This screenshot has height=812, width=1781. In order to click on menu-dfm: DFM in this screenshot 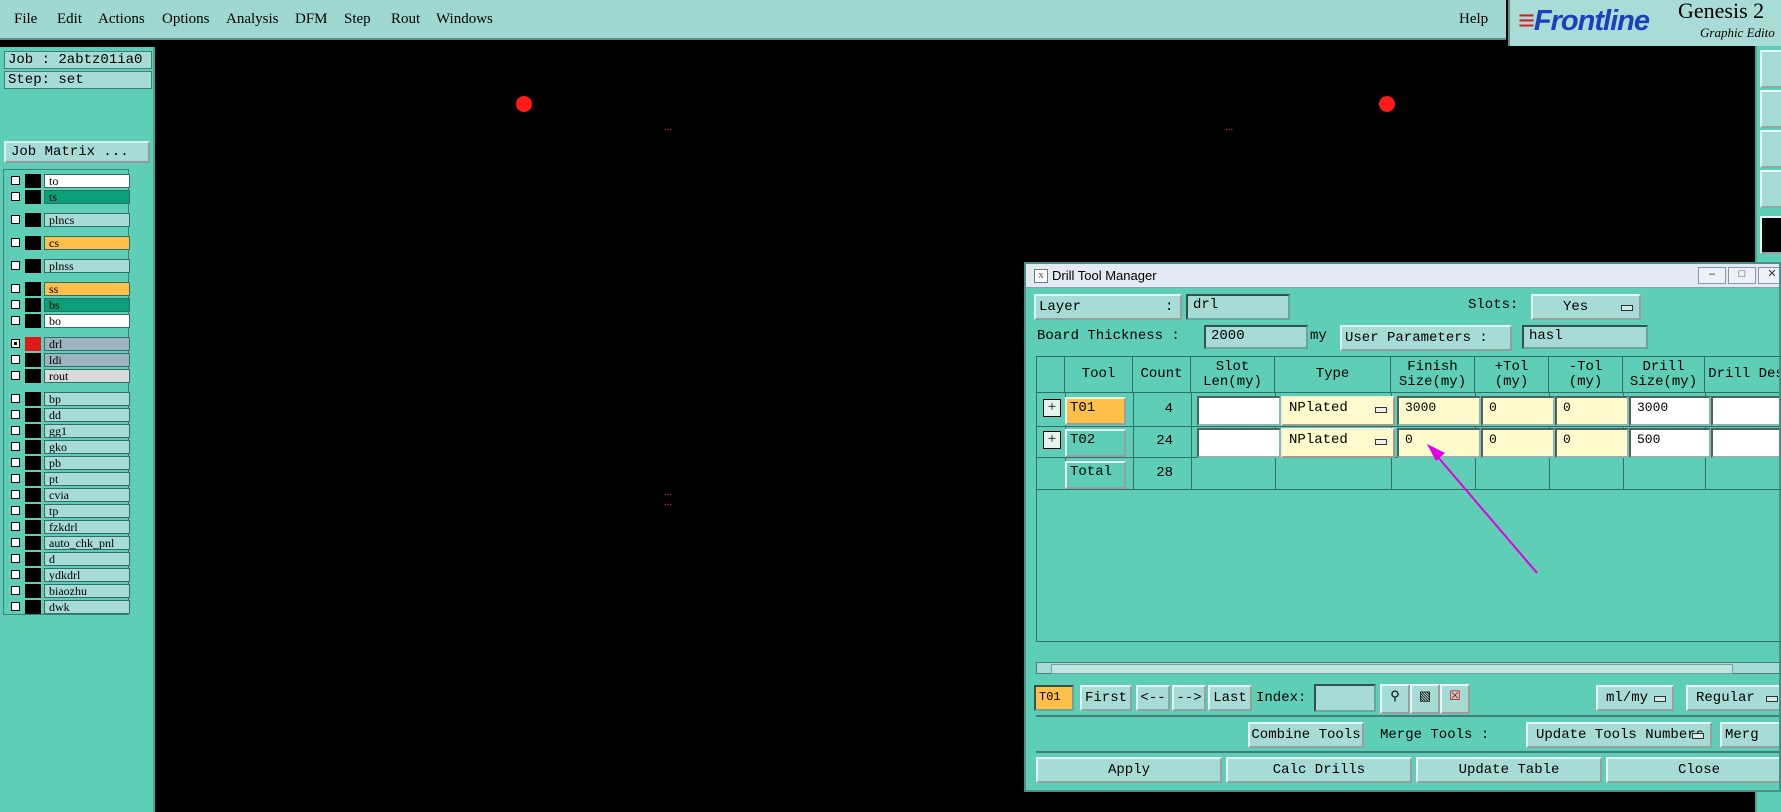, I will do `click(311, 19)`.